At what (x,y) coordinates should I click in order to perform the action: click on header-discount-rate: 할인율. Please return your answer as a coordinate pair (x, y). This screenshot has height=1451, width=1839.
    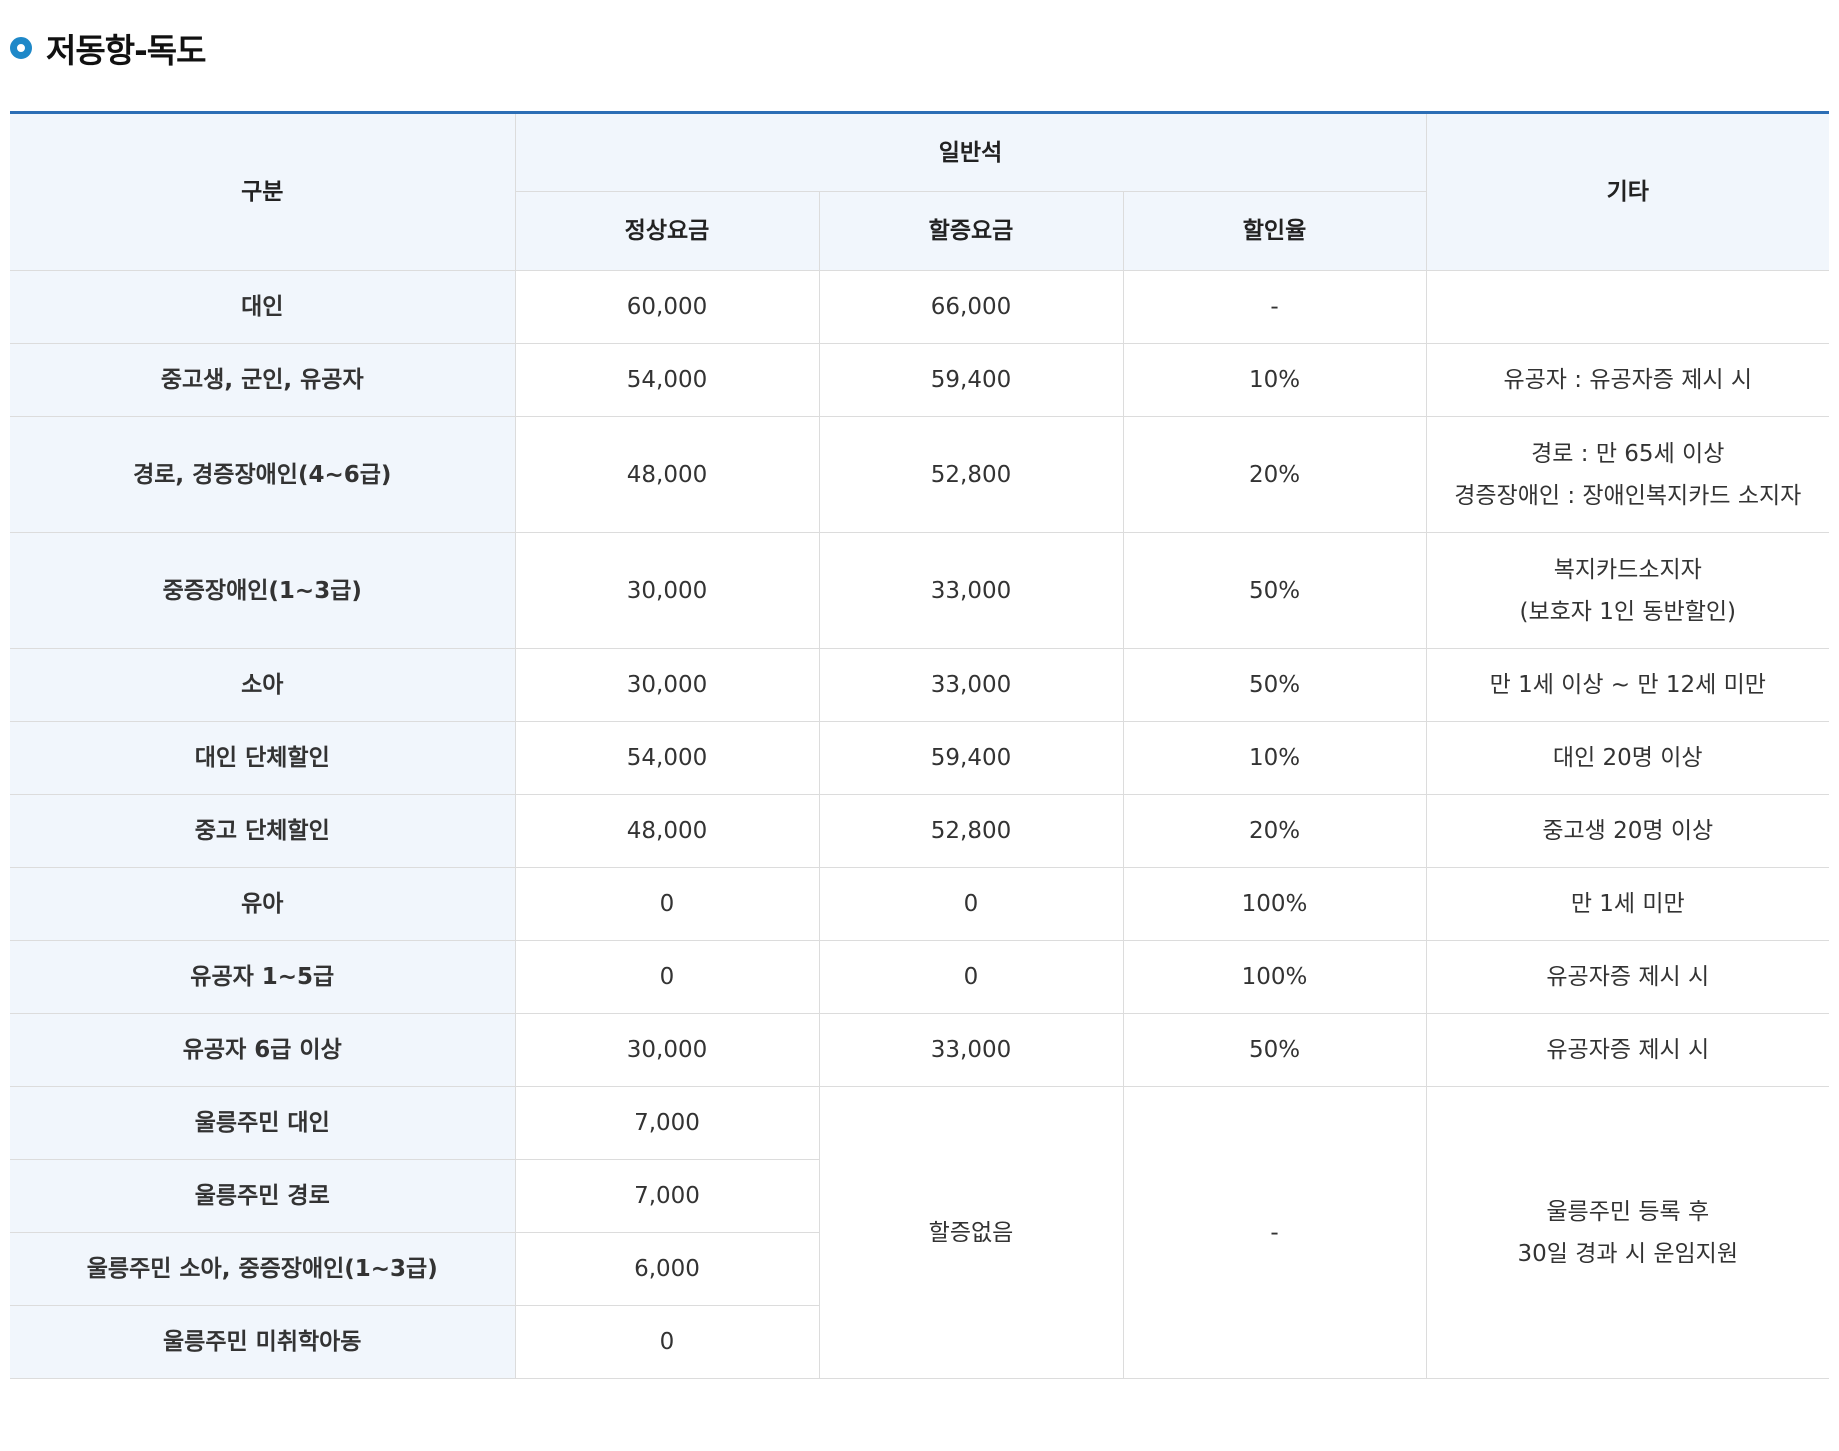
    Looking at the image, I should click on (1274, 231).